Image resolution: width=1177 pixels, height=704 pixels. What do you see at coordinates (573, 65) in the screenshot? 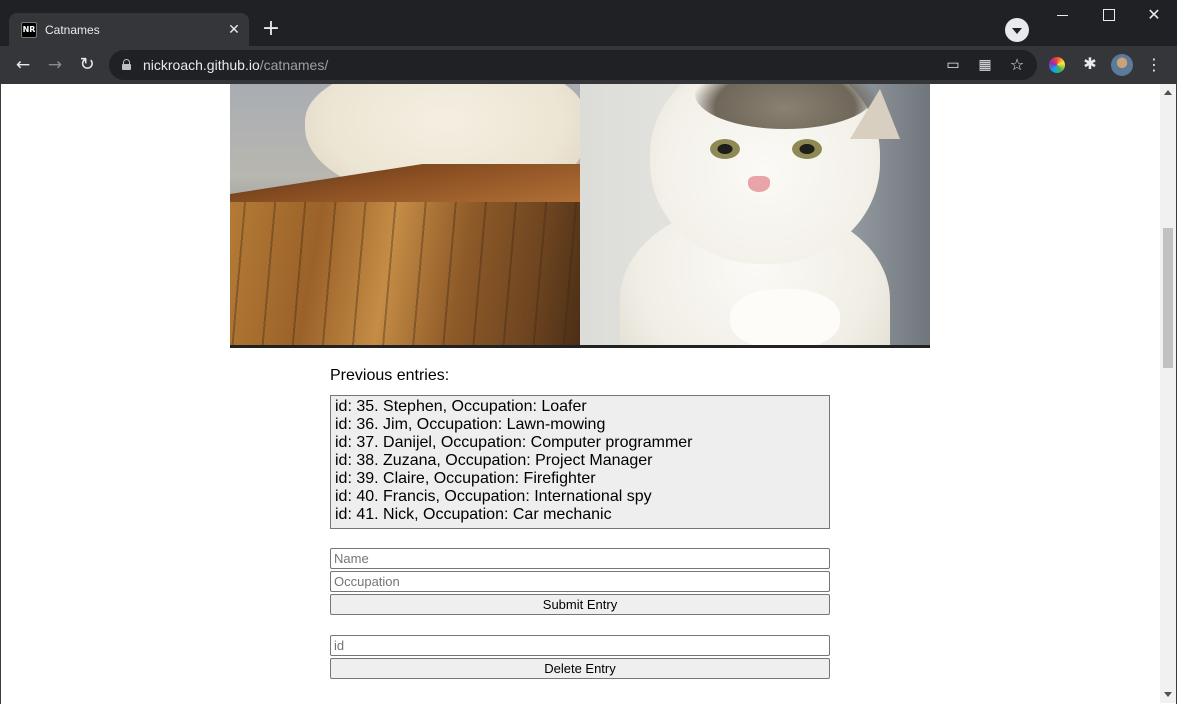
I see `address-bar: nickroach.github.io/catnames/ ▭ ▦ ☆` at bounding box center [573, 65].